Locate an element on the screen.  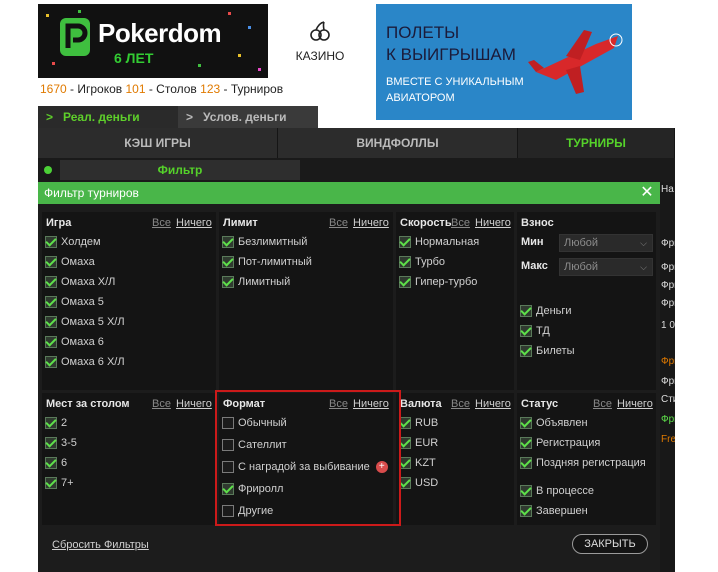
plus-icon: + is located at coordinates (381, 467).